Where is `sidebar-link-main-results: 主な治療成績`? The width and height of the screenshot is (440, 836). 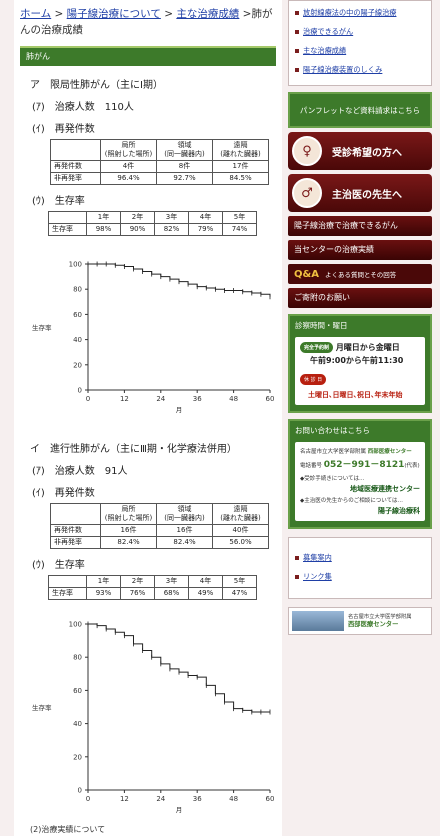
sidebar-link-main-results: 主な治療成績 is located at coordinates (360, 50).